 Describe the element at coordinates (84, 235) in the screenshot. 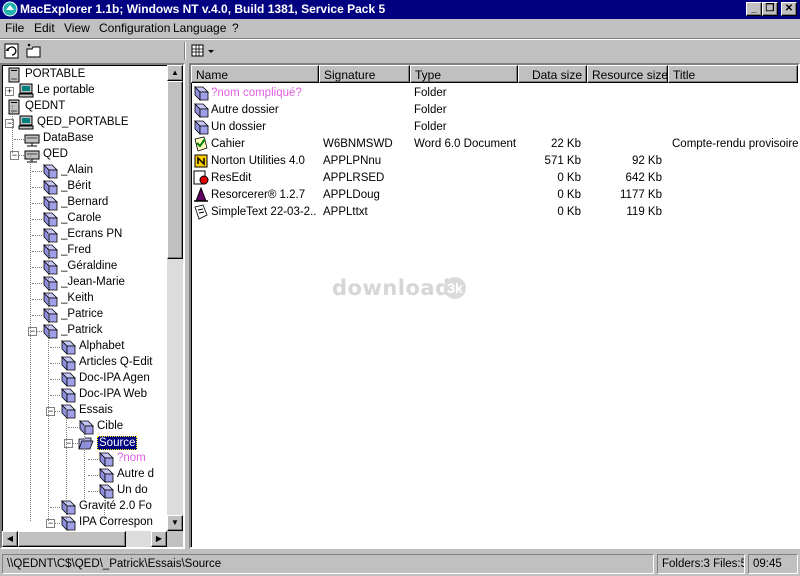

I see `tree-item: _Ecrans PN` at that location.